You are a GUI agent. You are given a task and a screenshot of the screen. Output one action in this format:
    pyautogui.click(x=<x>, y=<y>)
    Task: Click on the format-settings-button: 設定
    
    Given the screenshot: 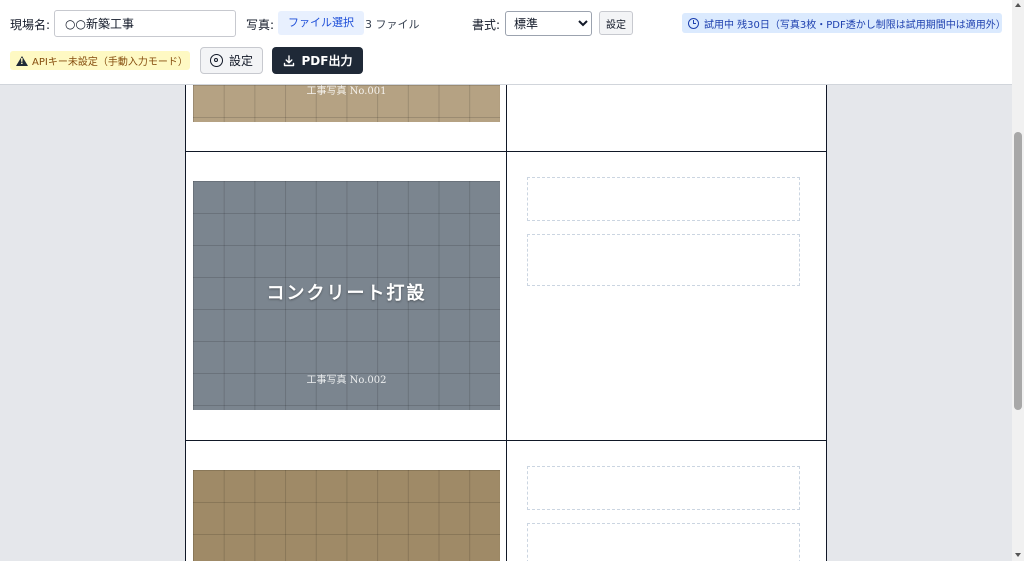 What is the action you would take?
    pyautogui.click(x=616, y=23)
    